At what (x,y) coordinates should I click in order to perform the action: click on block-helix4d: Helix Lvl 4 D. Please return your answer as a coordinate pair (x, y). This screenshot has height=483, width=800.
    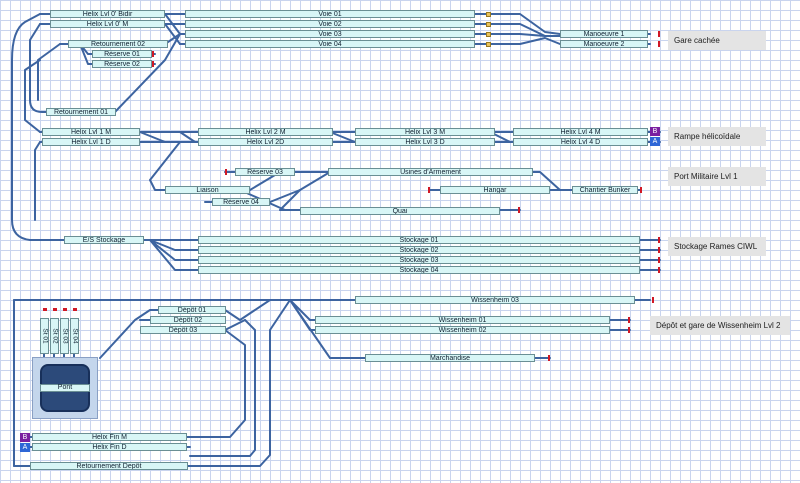
    Looking at the image, I should click on (580, 142).